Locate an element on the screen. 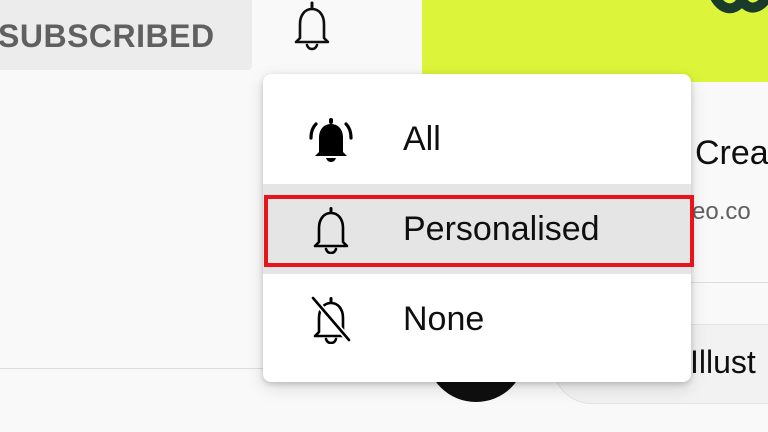 This screenshot has width=768, height=432. menu-item-personalised: Personalised is located at coordinates (477, 229).